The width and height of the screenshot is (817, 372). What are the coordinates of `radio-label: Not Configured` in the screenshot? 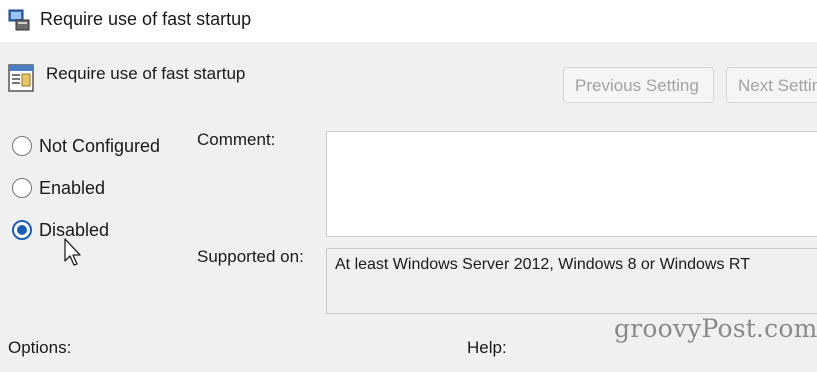 It's located at (100, 145).